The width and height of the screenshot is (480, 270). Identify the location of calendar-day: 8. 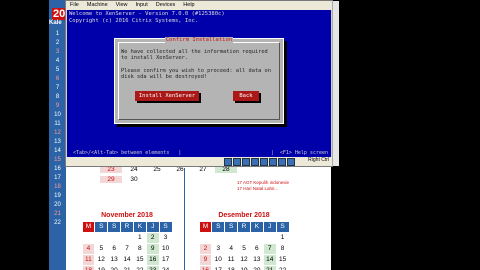
(282, 248).